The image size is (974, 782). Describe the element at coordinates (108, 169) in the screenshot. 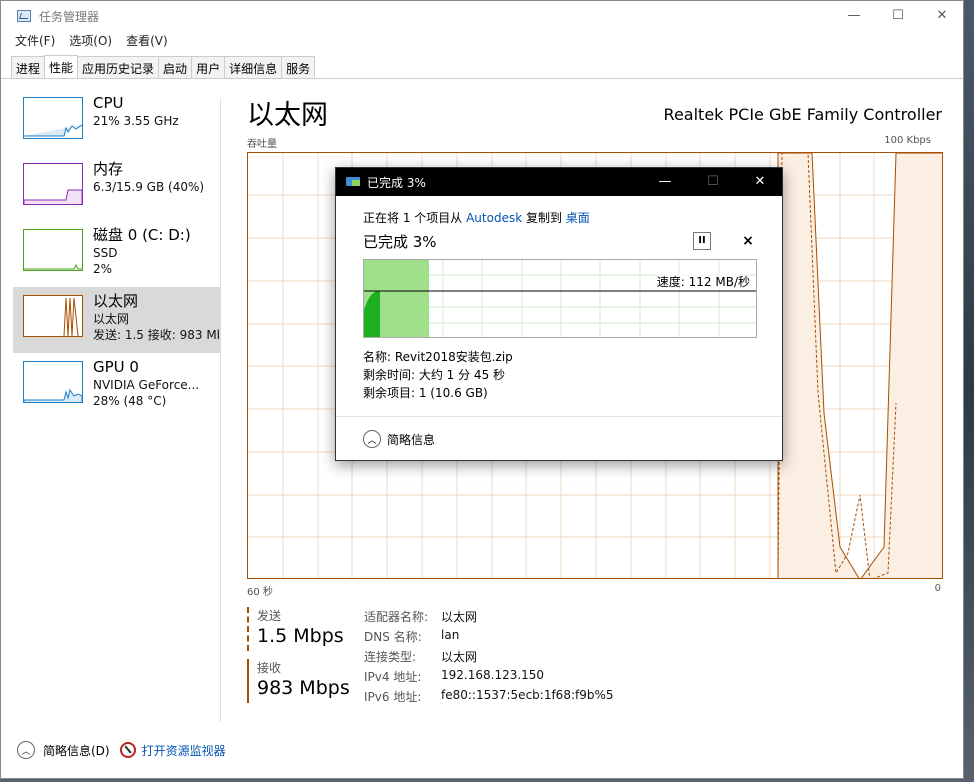

I see `sidebar-item-label: 内存` at that location.